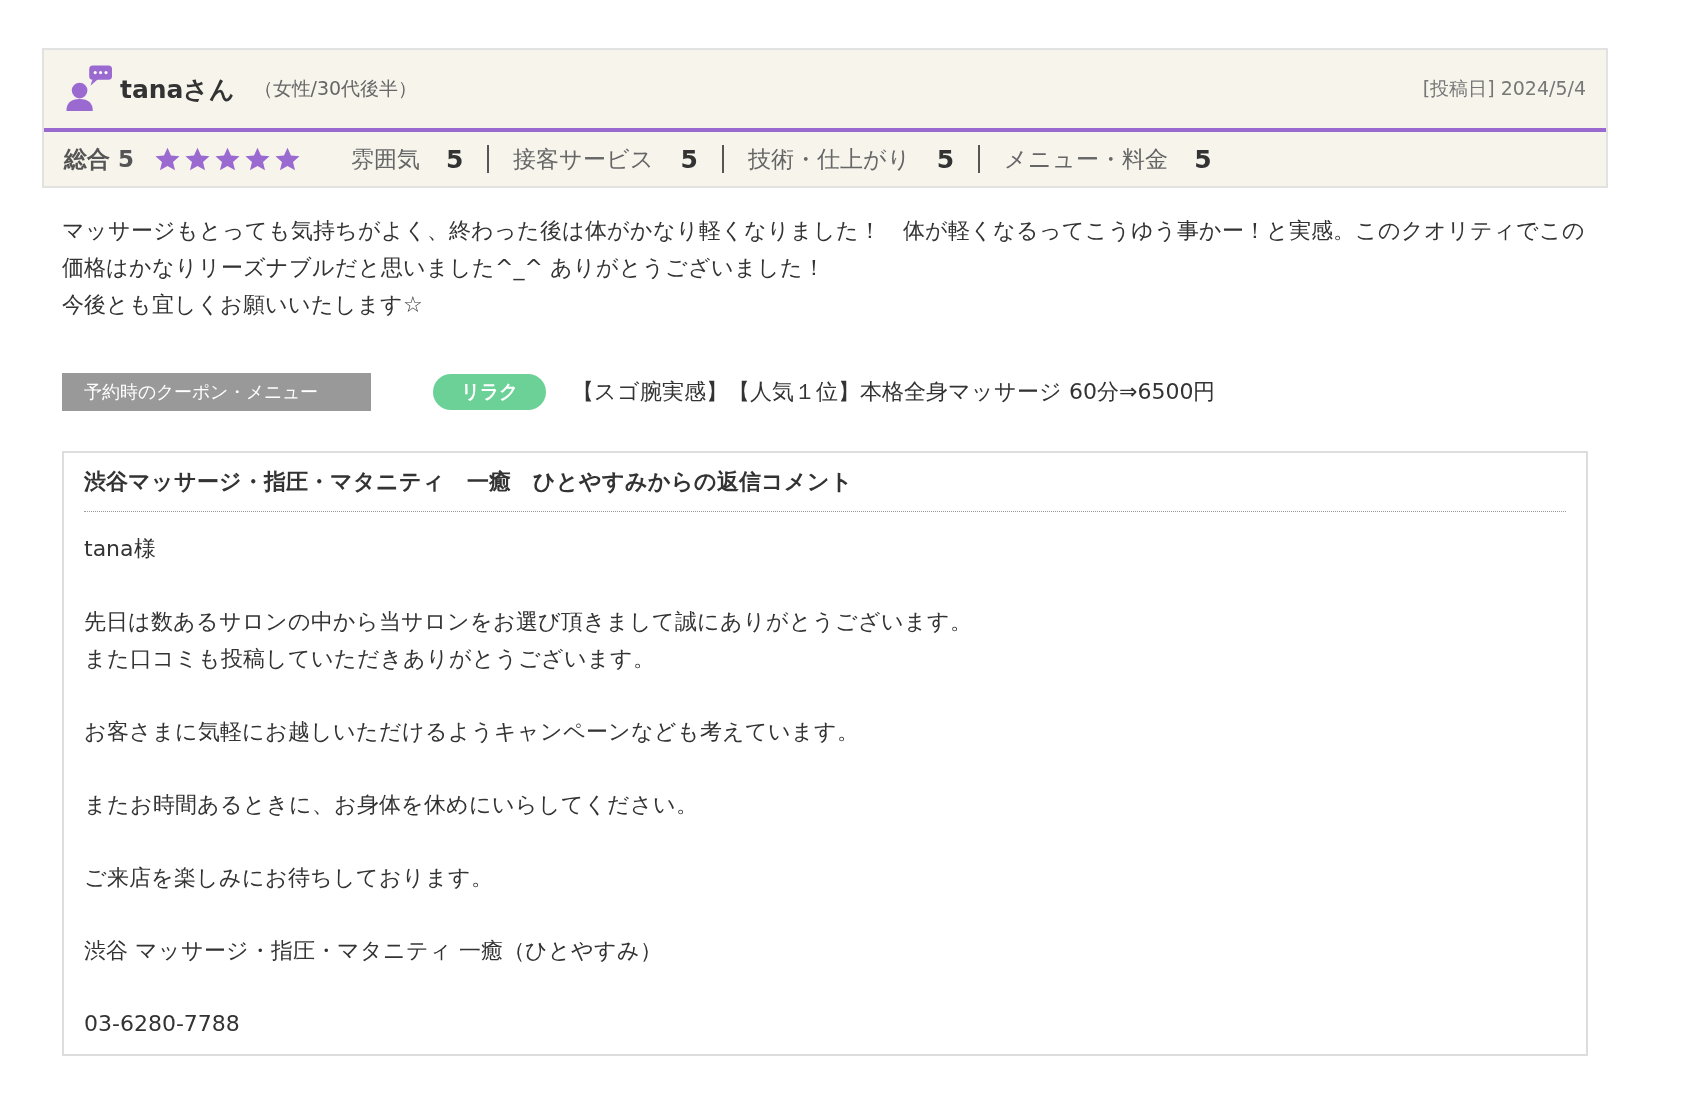 This screenshot has width=1684, height=1115. What do you see at coordinates (528, 622) in the screenshot?
I see `reply-text: 先日は数あるサロンの中から当サロンをお選び頂きまして誠にありがとうございます。` at bounding box center [528, 622].